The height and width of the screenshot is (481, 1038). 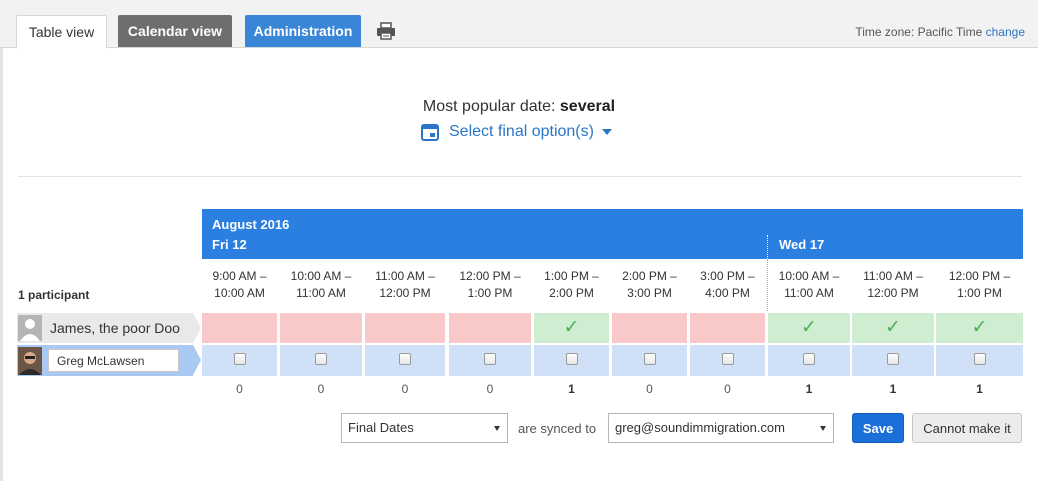 What do you see at coordinates (490, 285) in the screenshot?
I see `time-slot-header: 12:00 PM – 1:00 PM` at bounding box center [490, 285].